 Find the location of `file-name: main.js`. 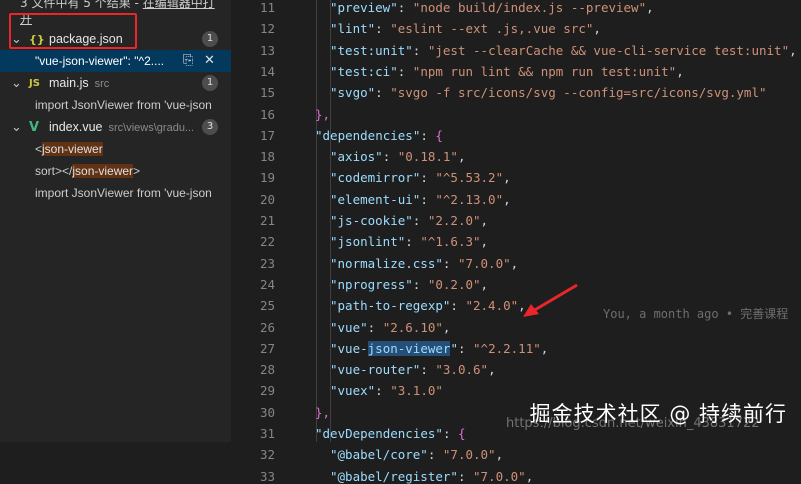

file-name: main.js is located at coordinates (69, 83).